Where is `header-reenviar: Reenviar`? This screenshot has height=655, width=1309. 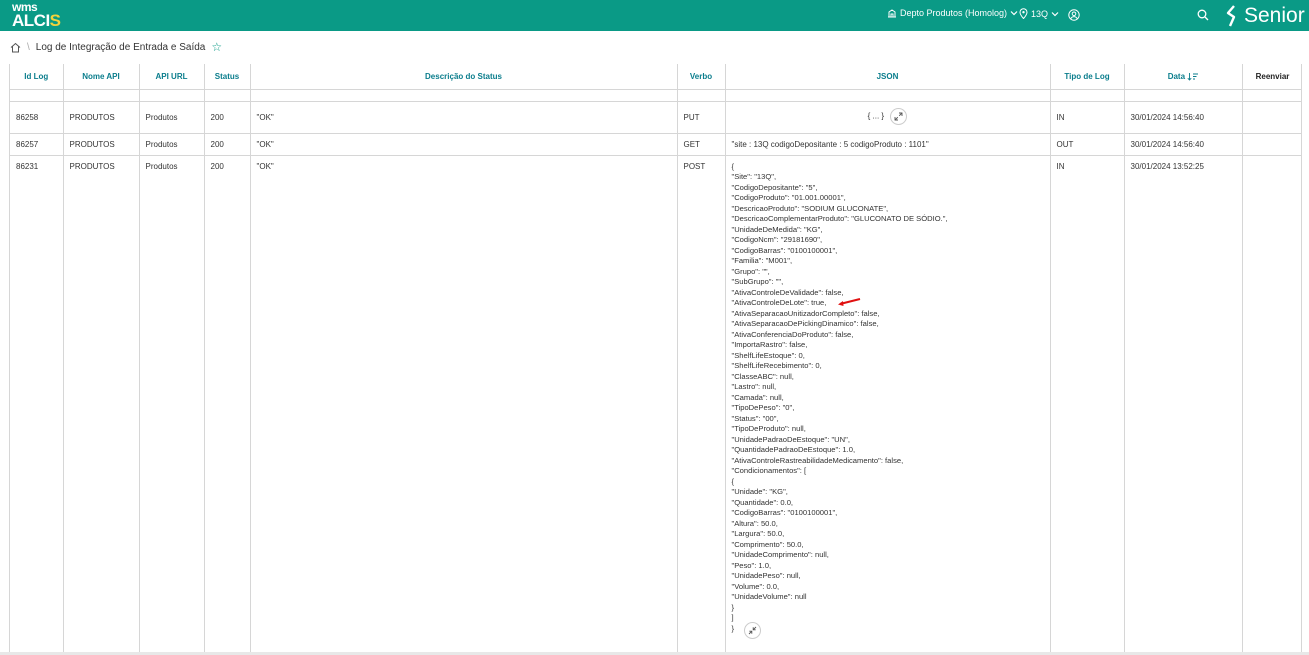
header-reenviar: Reenviar is located at coordinates (1271, 77).